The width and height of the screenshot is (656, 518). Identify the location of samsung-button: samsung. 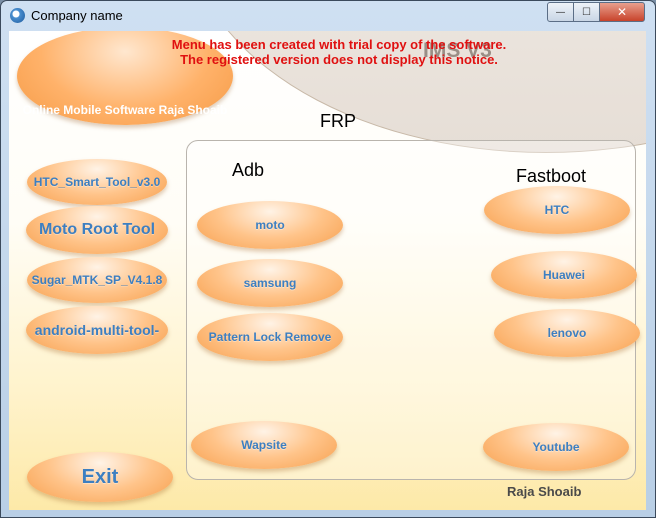
(270, 283).